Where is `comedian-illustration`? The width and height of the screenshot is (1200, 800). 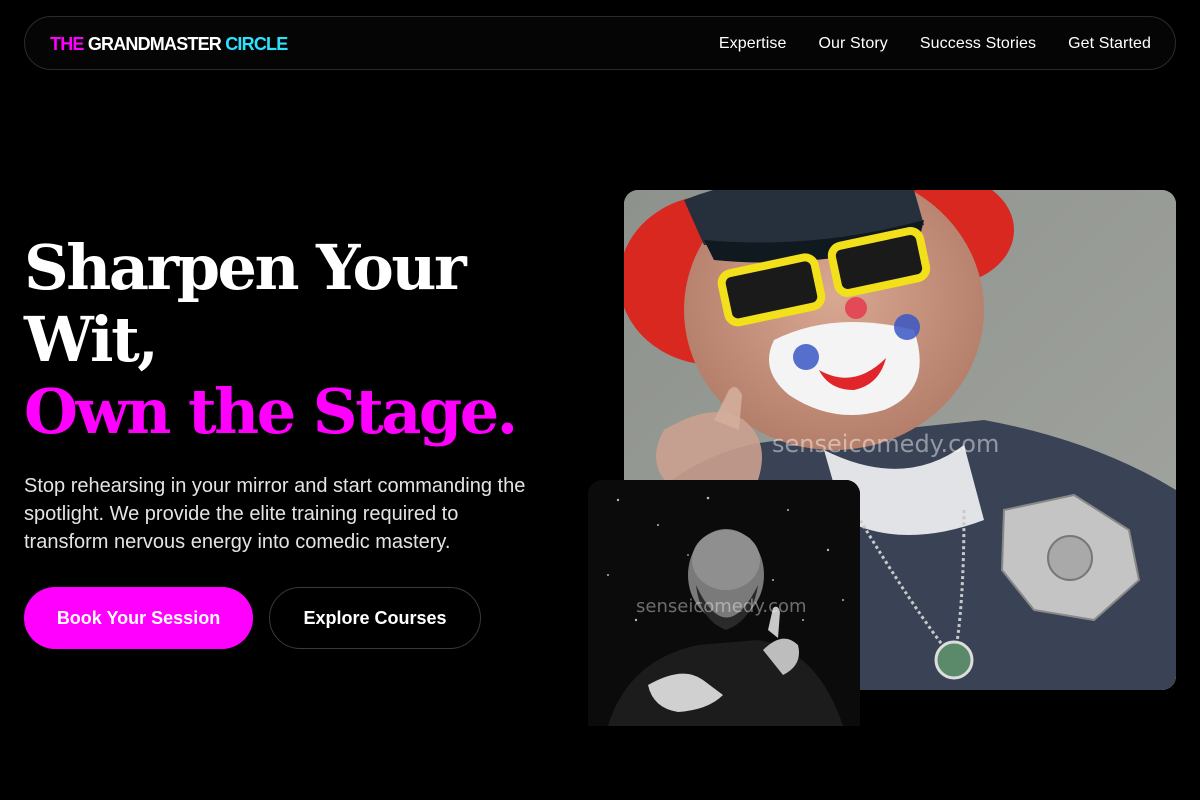 comedian-illustration is located at coordinates (724, 603).